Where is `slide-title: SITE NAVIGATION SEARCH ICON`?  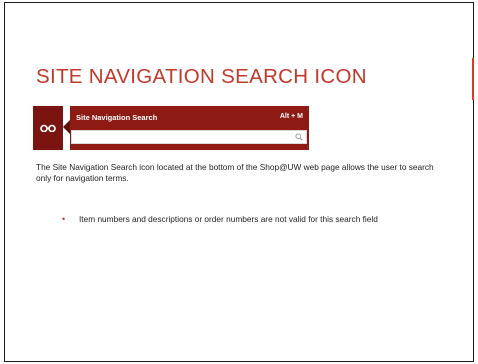 slide-title: SITE NAVIGATION SEARCH ICON is located at coordinates (201, 76).